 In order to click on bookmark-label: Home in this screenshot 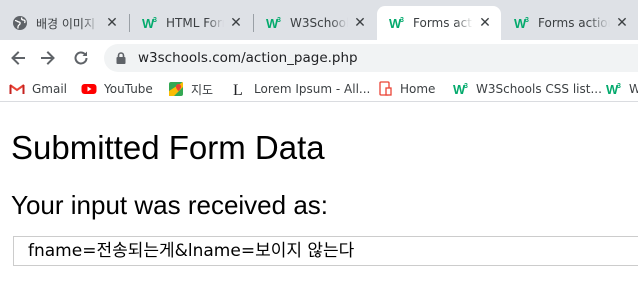, I will do `click(418, 89)`.